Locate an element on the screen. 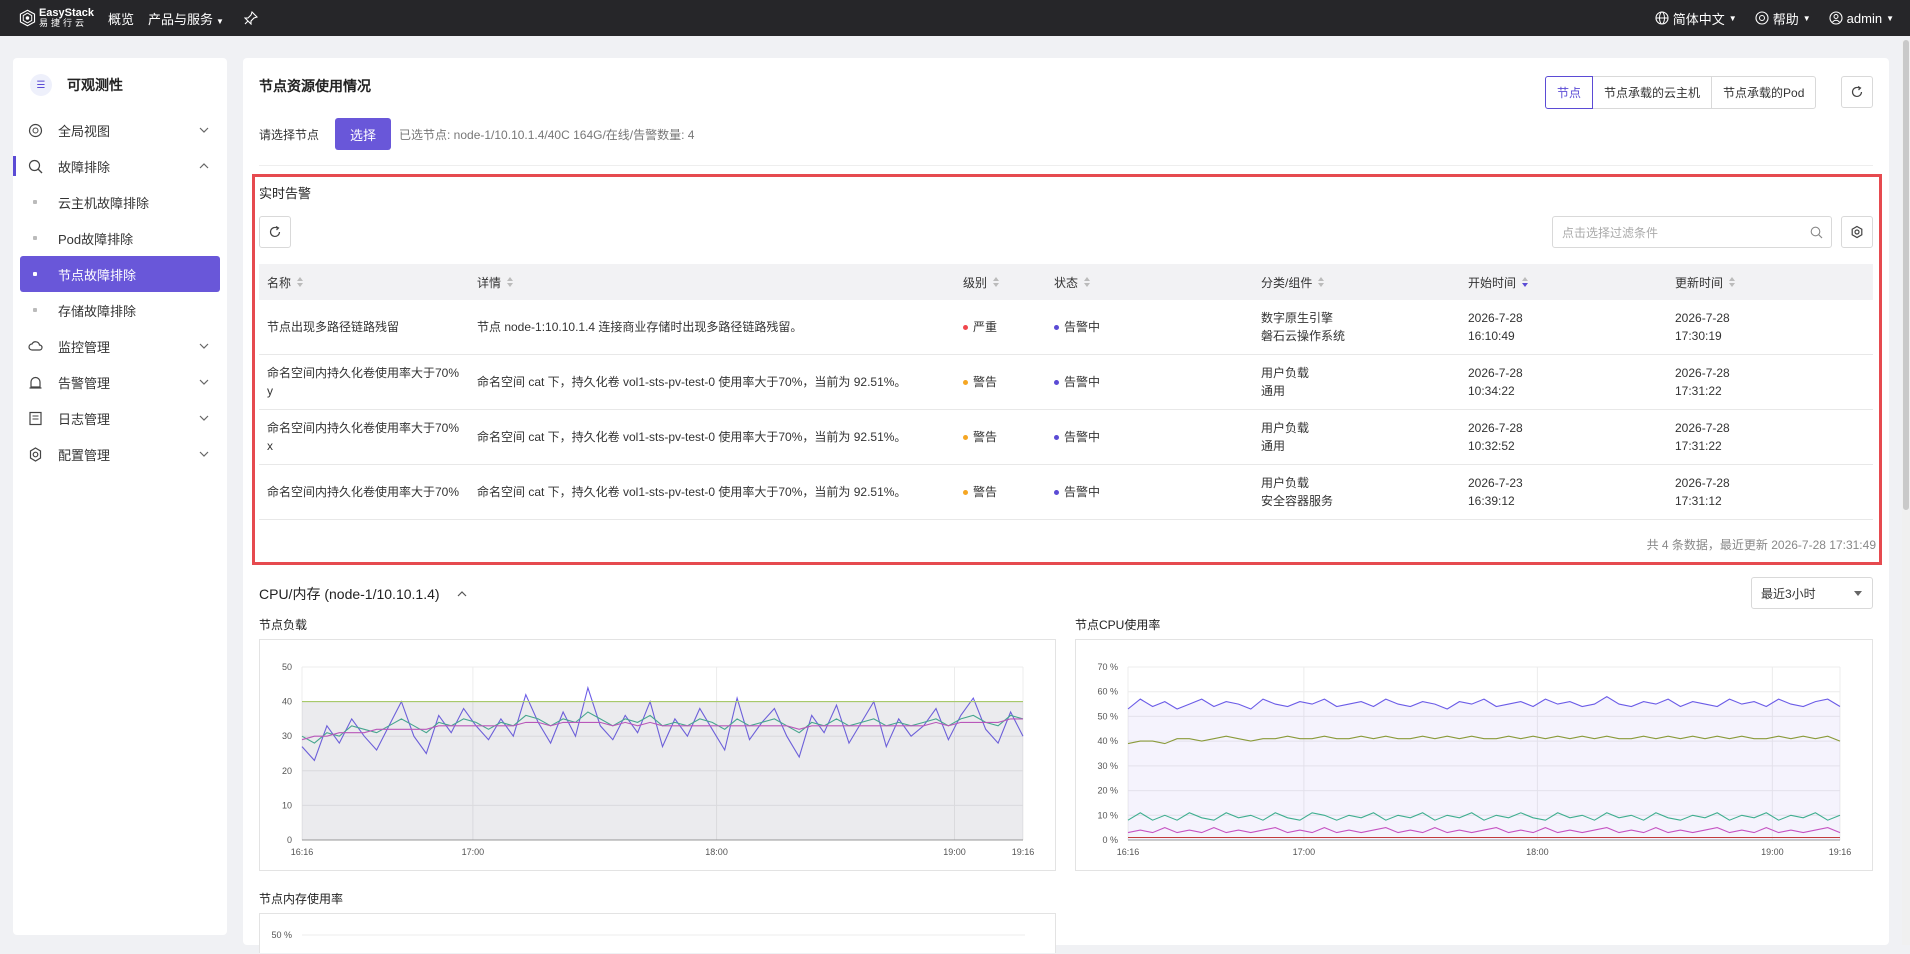  y-tick-label: 50 % is located at coordinates (281, 935).